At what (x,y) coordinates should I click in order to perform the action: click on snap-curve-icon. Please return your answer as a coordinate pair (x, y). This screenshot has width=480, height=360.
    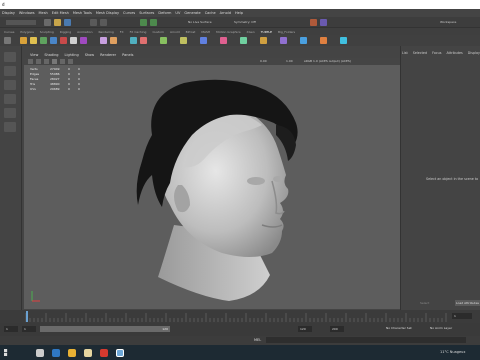
    Looking at the image, I should click on (153, 22).